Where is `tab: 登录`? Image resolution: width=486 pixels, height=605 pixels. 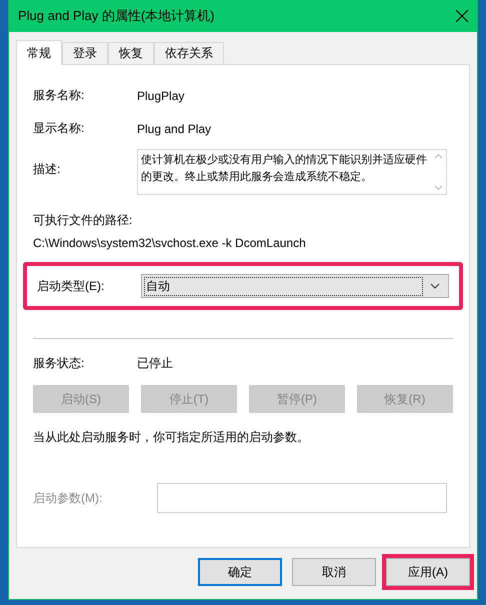 tab: 登录 is located at coordinates (85, 53).